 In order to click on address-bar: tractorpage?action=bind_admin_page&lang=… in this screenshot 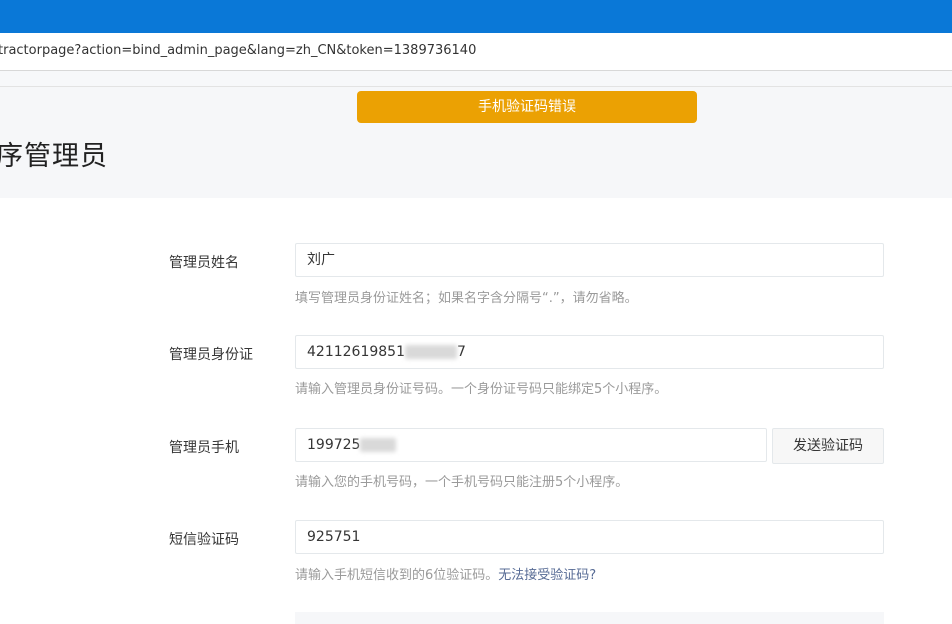, I will do `click(476, 52)`.